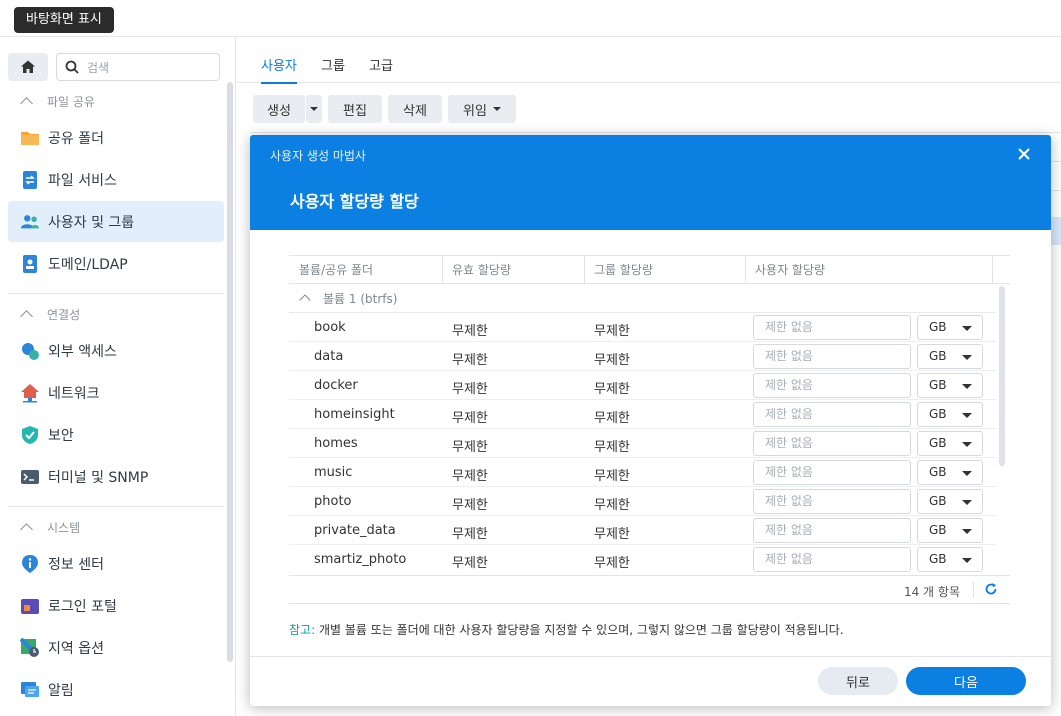 This screenshot has height=716, width=1061. What do you see at coordinates (30, 606) in the screenshot?
I see `login-portal-icon` at bounding box center [30, 606].